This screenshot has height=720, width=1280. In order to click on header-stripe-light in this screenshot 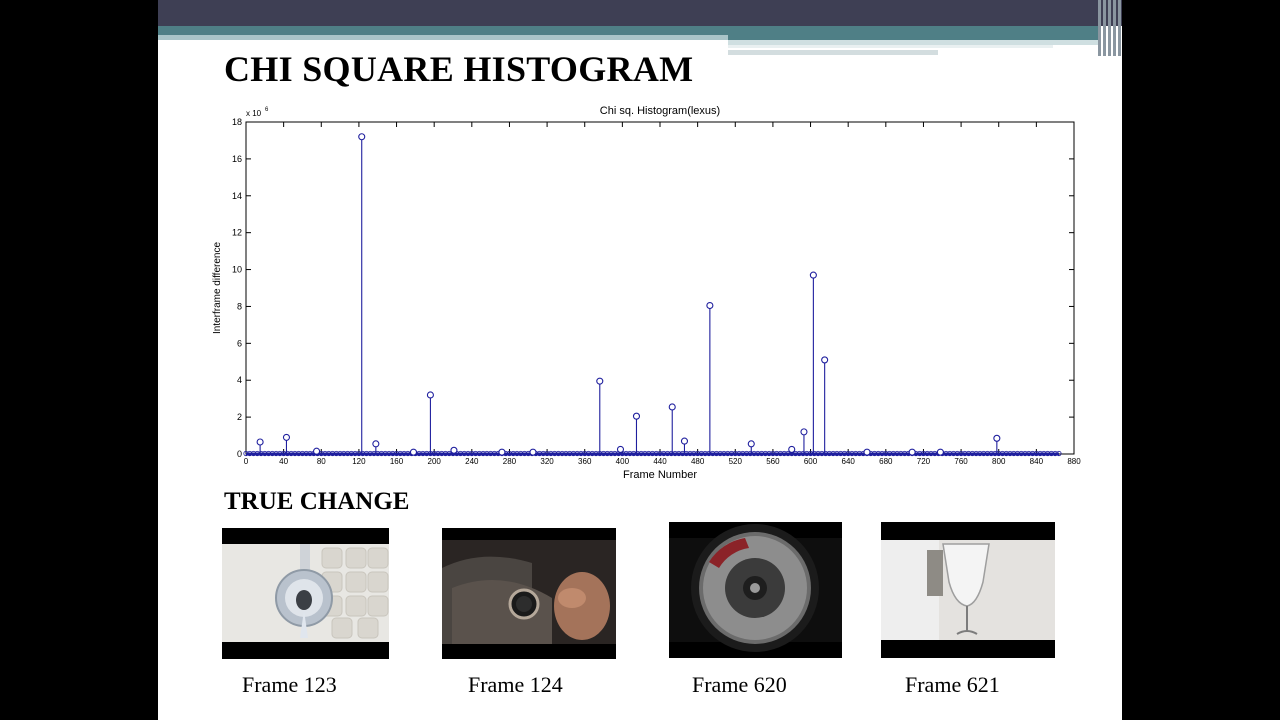, I will do `click(443, 37)`.